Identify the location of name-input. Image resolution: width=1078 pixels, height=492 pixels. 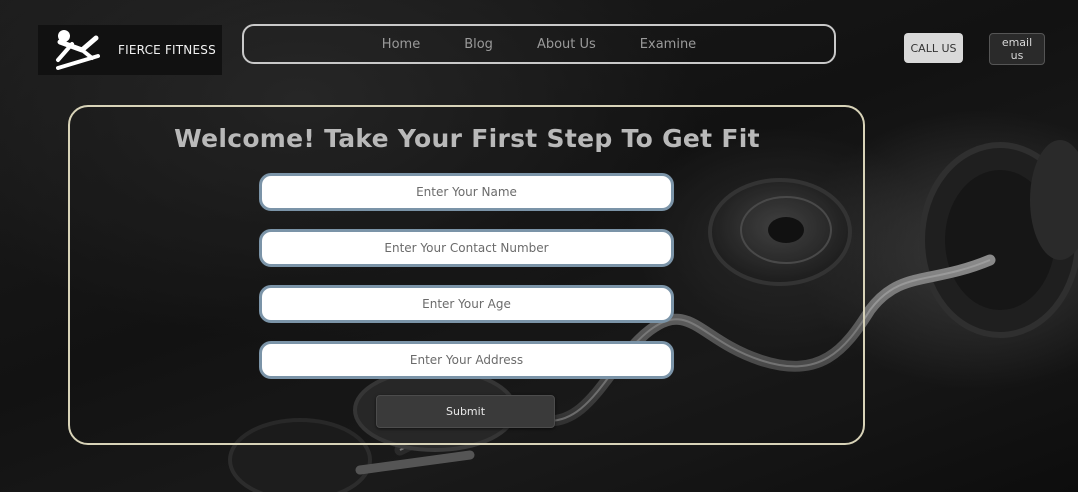
(466, 192).